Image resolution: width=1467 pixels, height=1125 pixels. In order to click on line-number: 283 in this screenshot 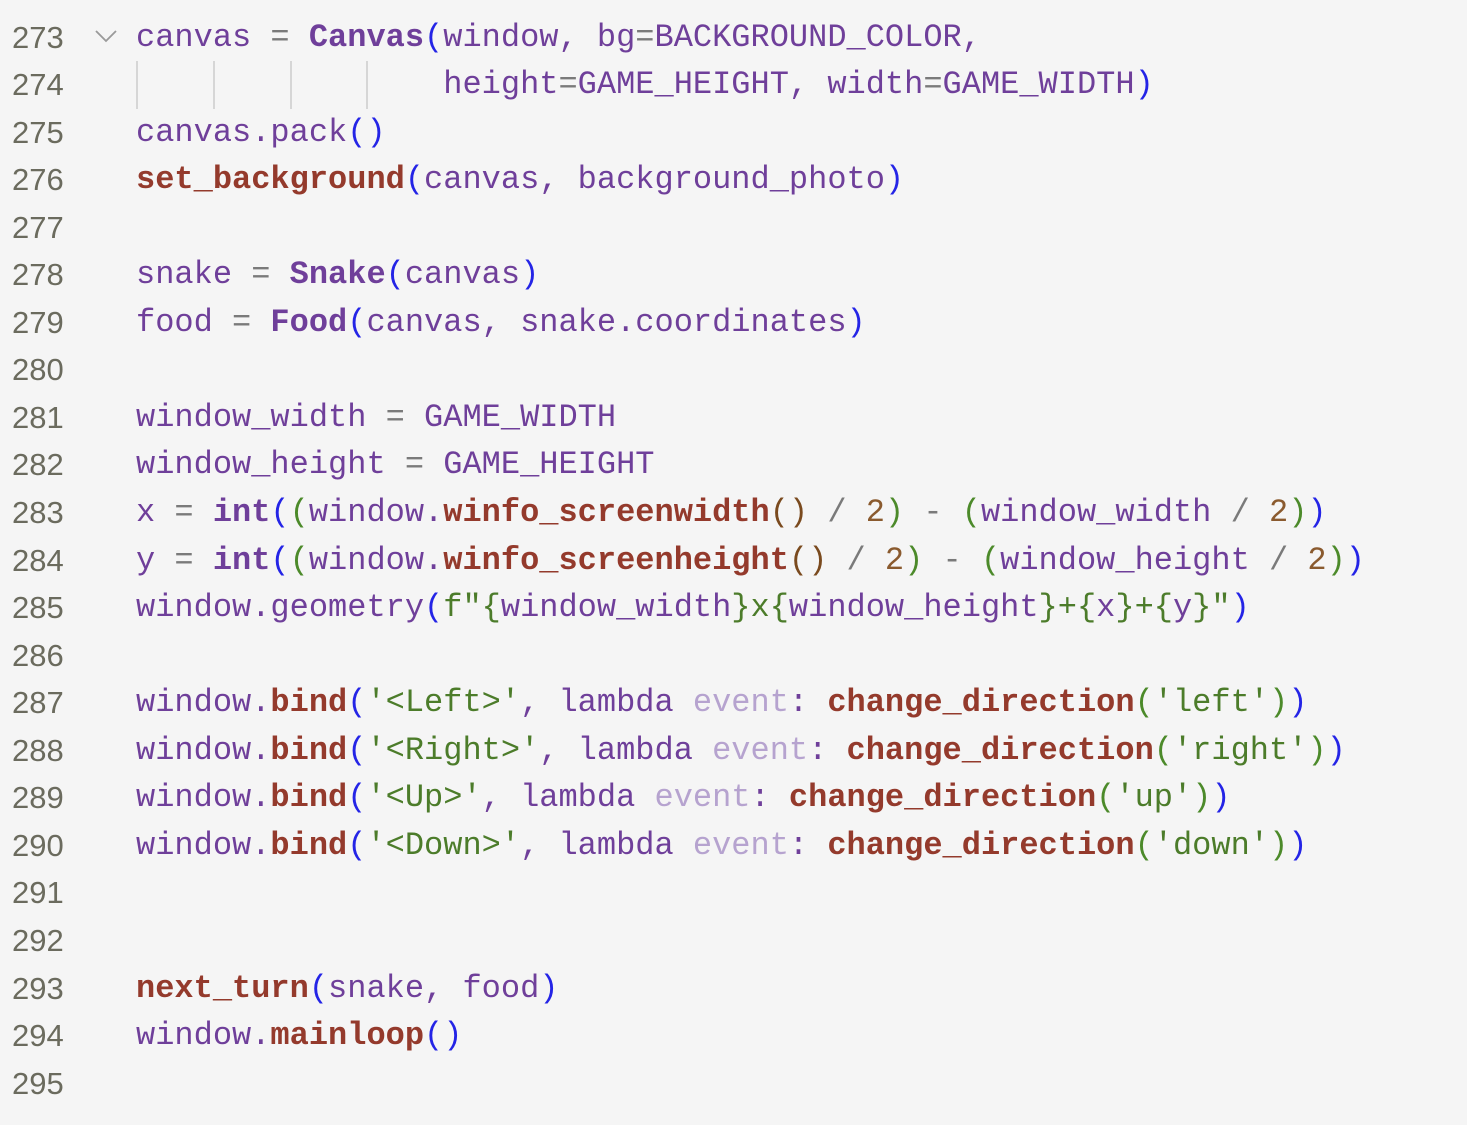, I will do `click(38, 512)`.